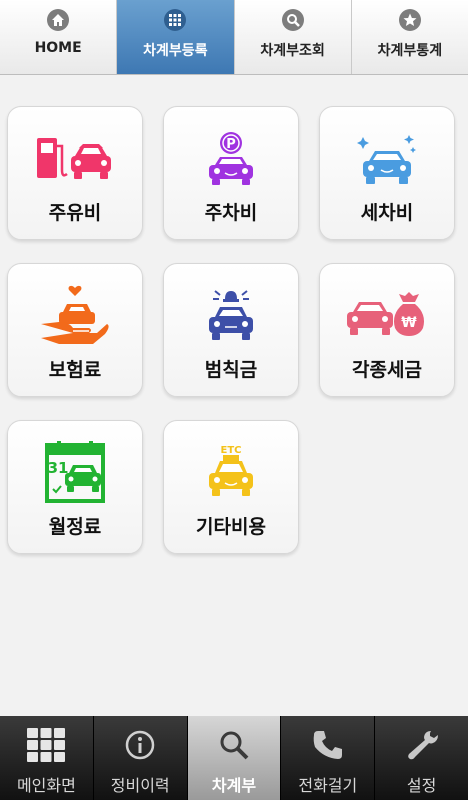 The height and width of the screenshot is (800, 468). What do you see at coordinates (58, 20) in the screenshot?
I see `home-icon` at bounding box center [58, 20].